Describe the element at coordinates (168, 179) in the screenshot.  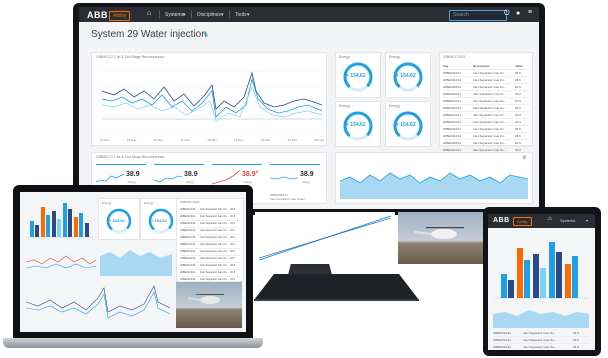
I see `sparkline` at that location.